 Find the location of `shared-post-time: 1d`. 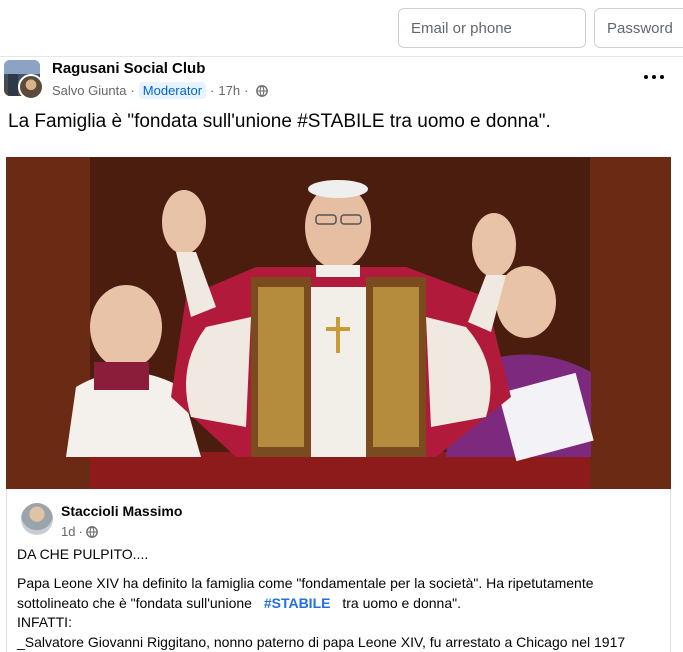

shared-post-time: 1d is located at coordinates (68, 531).